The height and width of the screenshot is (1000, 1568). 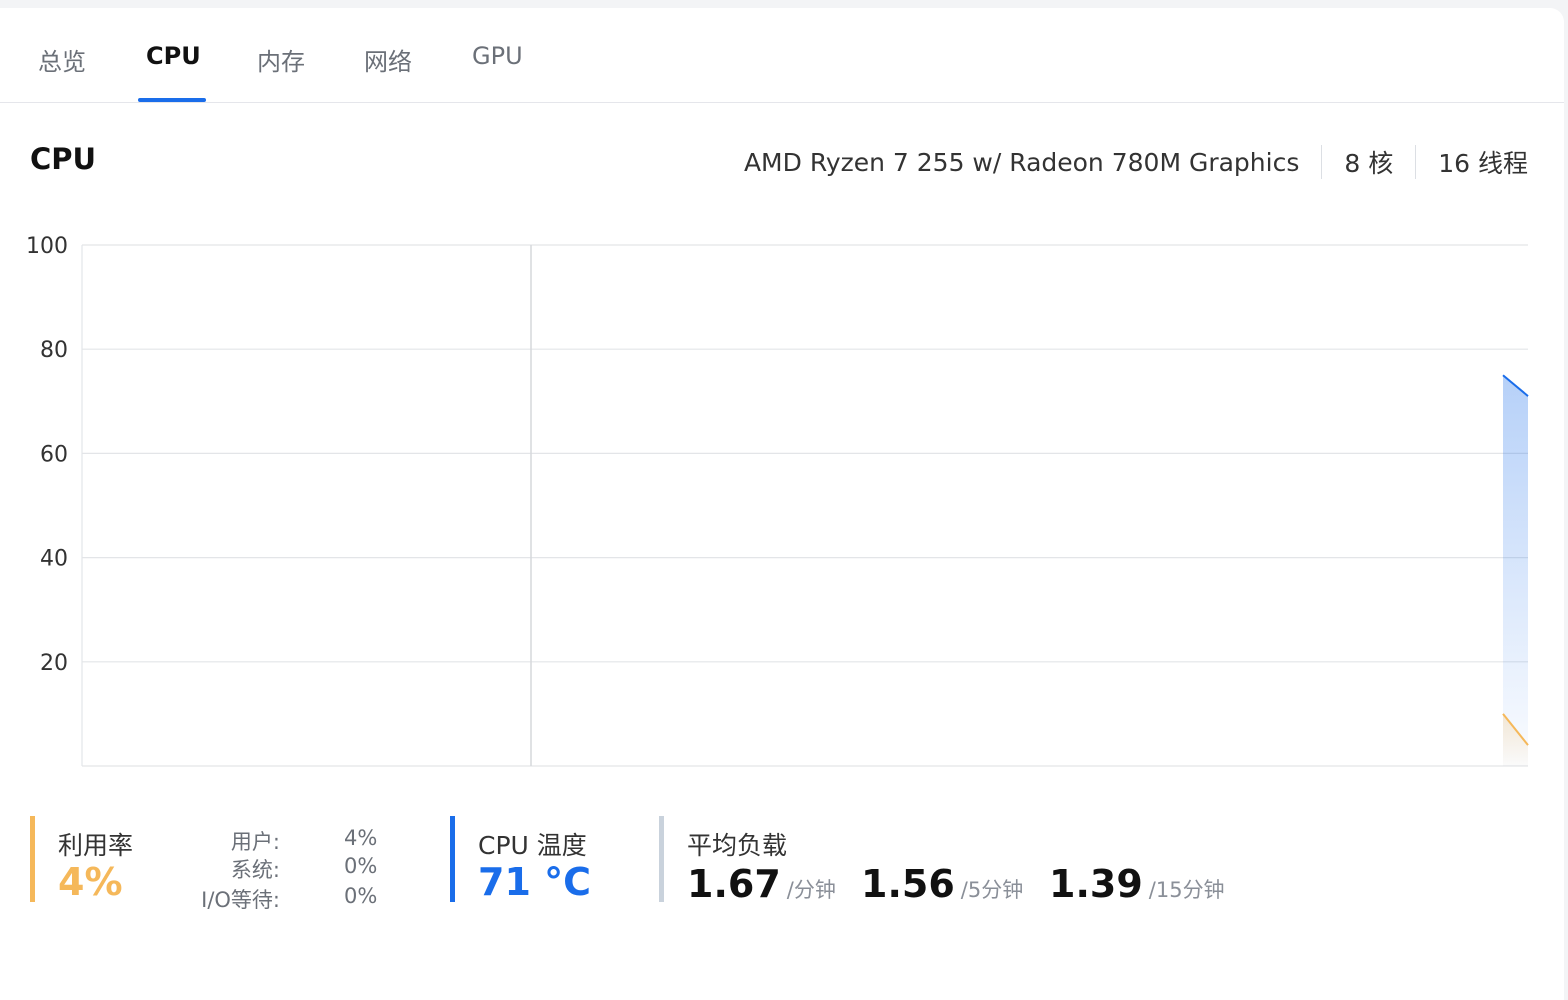 I want to click on y-tick-label: 80, so click(x=54, y=350).